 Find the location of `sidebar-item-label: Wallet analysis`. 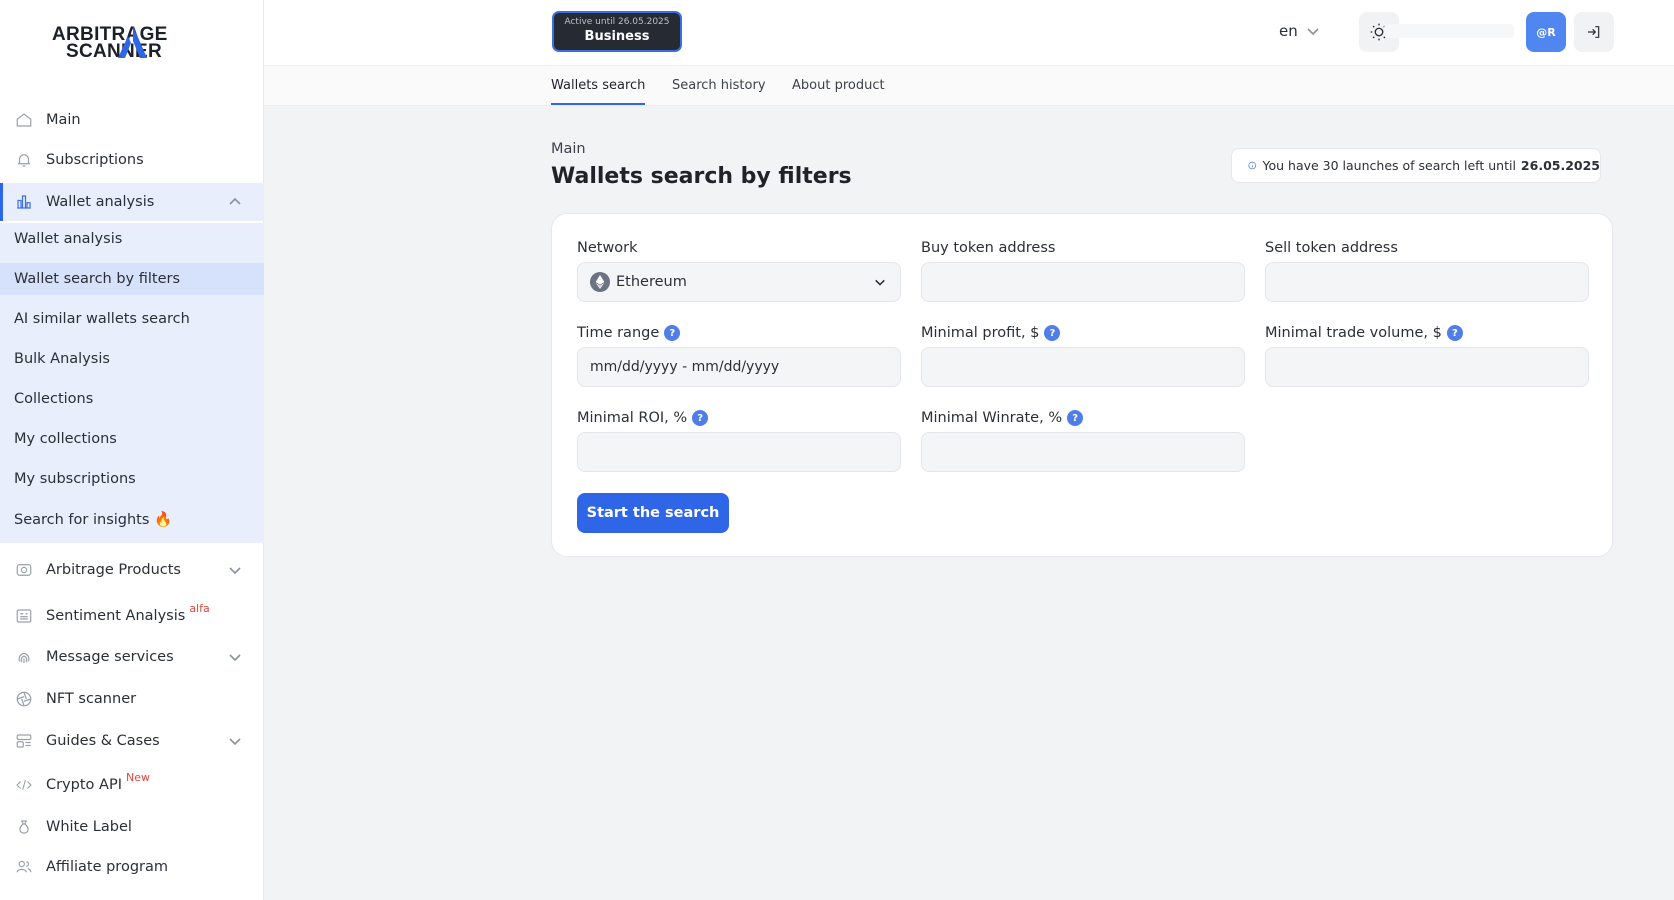

sidebar-item-label: Wallet analysis is located at coordinates (100, 202).